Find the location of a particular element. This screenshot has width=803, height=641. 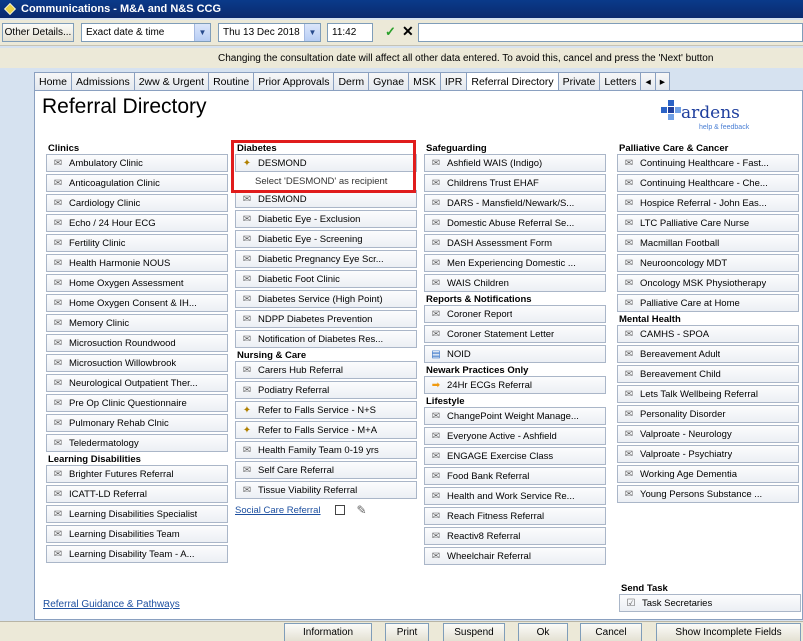

tab-routine: Routine is located at coordinates (231, 81).